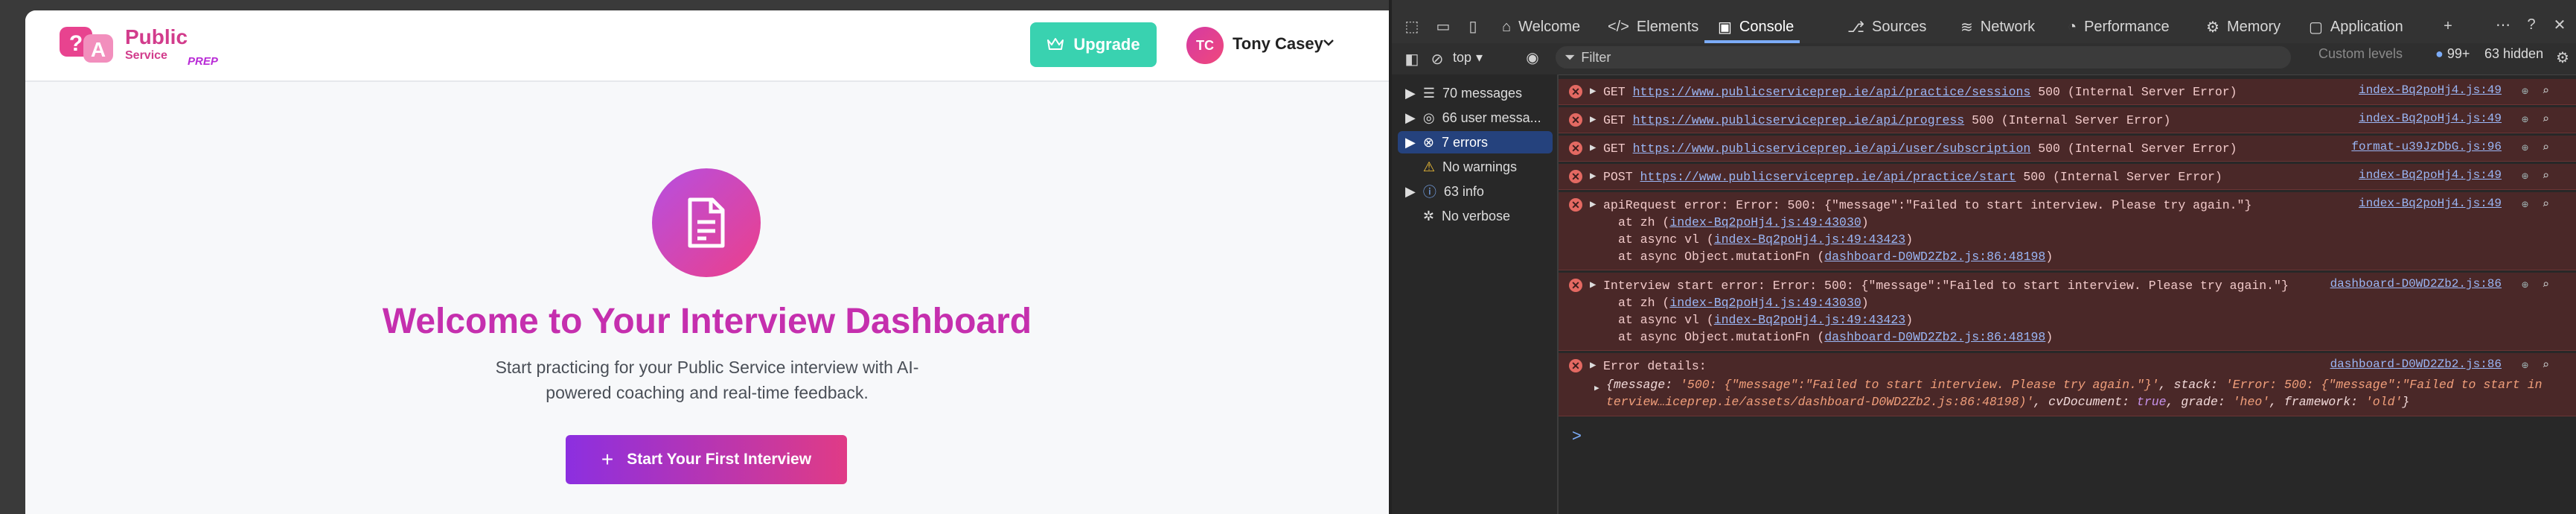 Image resolution: width=2576 pixels, height=514 pixels. Describe the element at coordinates (1475, 167) in the screenshot. I see `sidebar-item-warnings: ▶⚠No warnings` at that location.